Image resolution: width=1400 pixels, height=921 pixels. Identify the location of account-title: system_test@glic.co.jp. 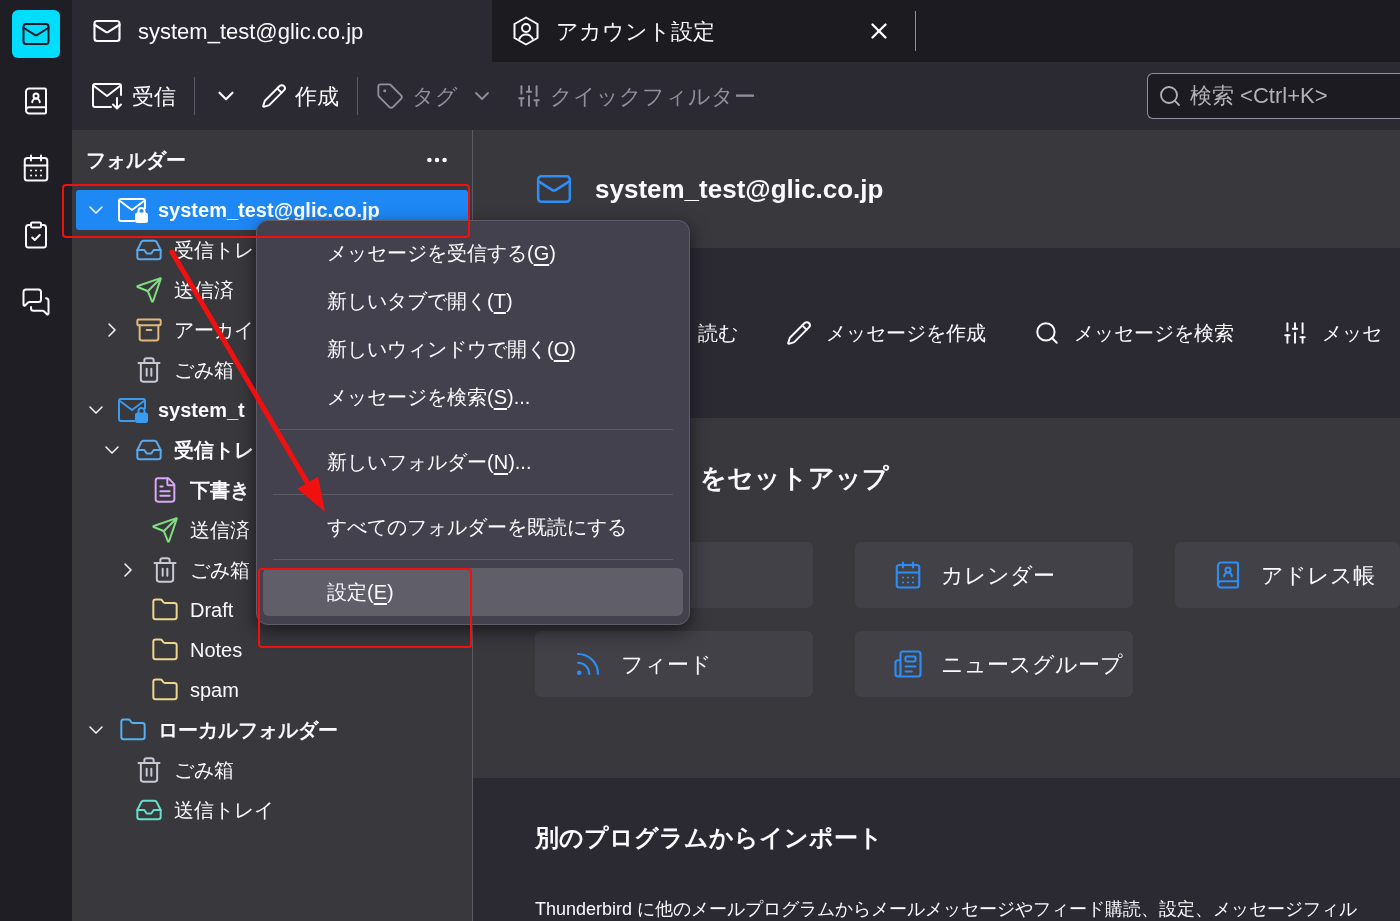
(739, 189).